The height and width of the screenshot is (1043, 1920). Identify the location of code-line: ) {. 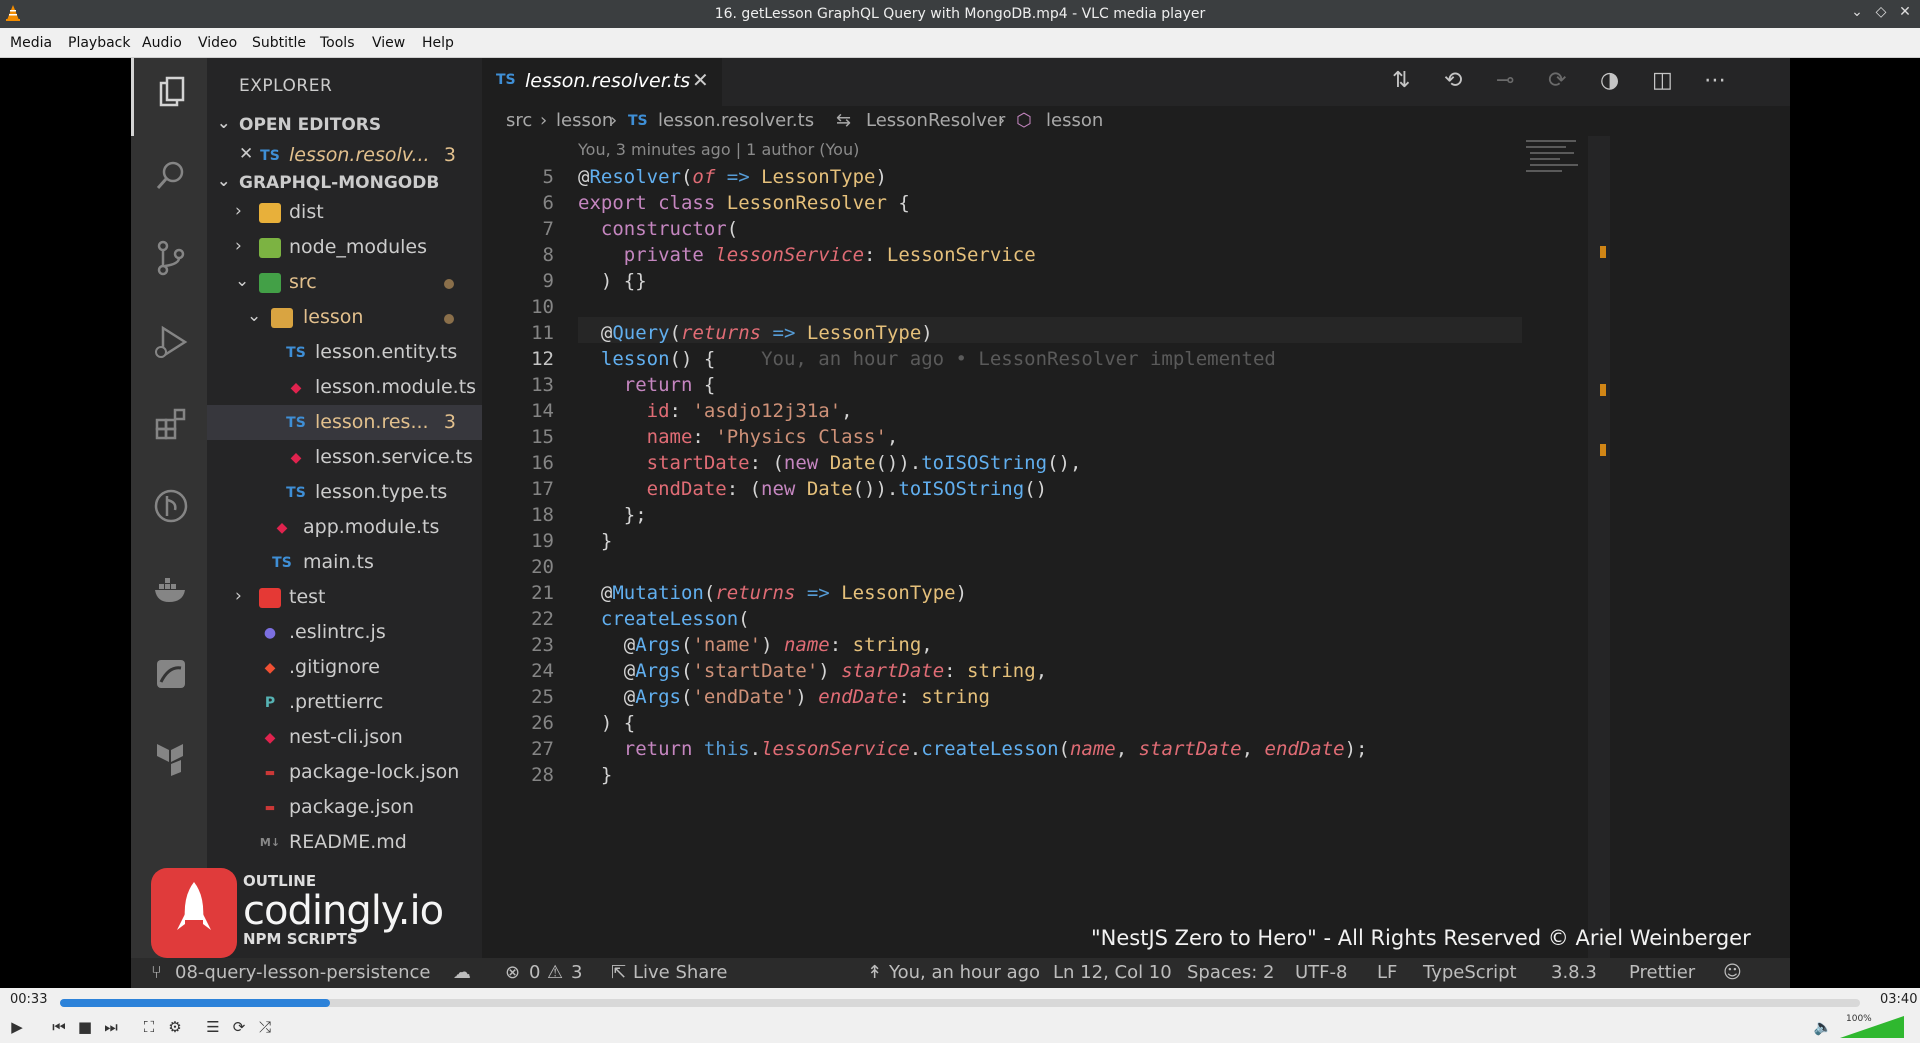
(618, 723).